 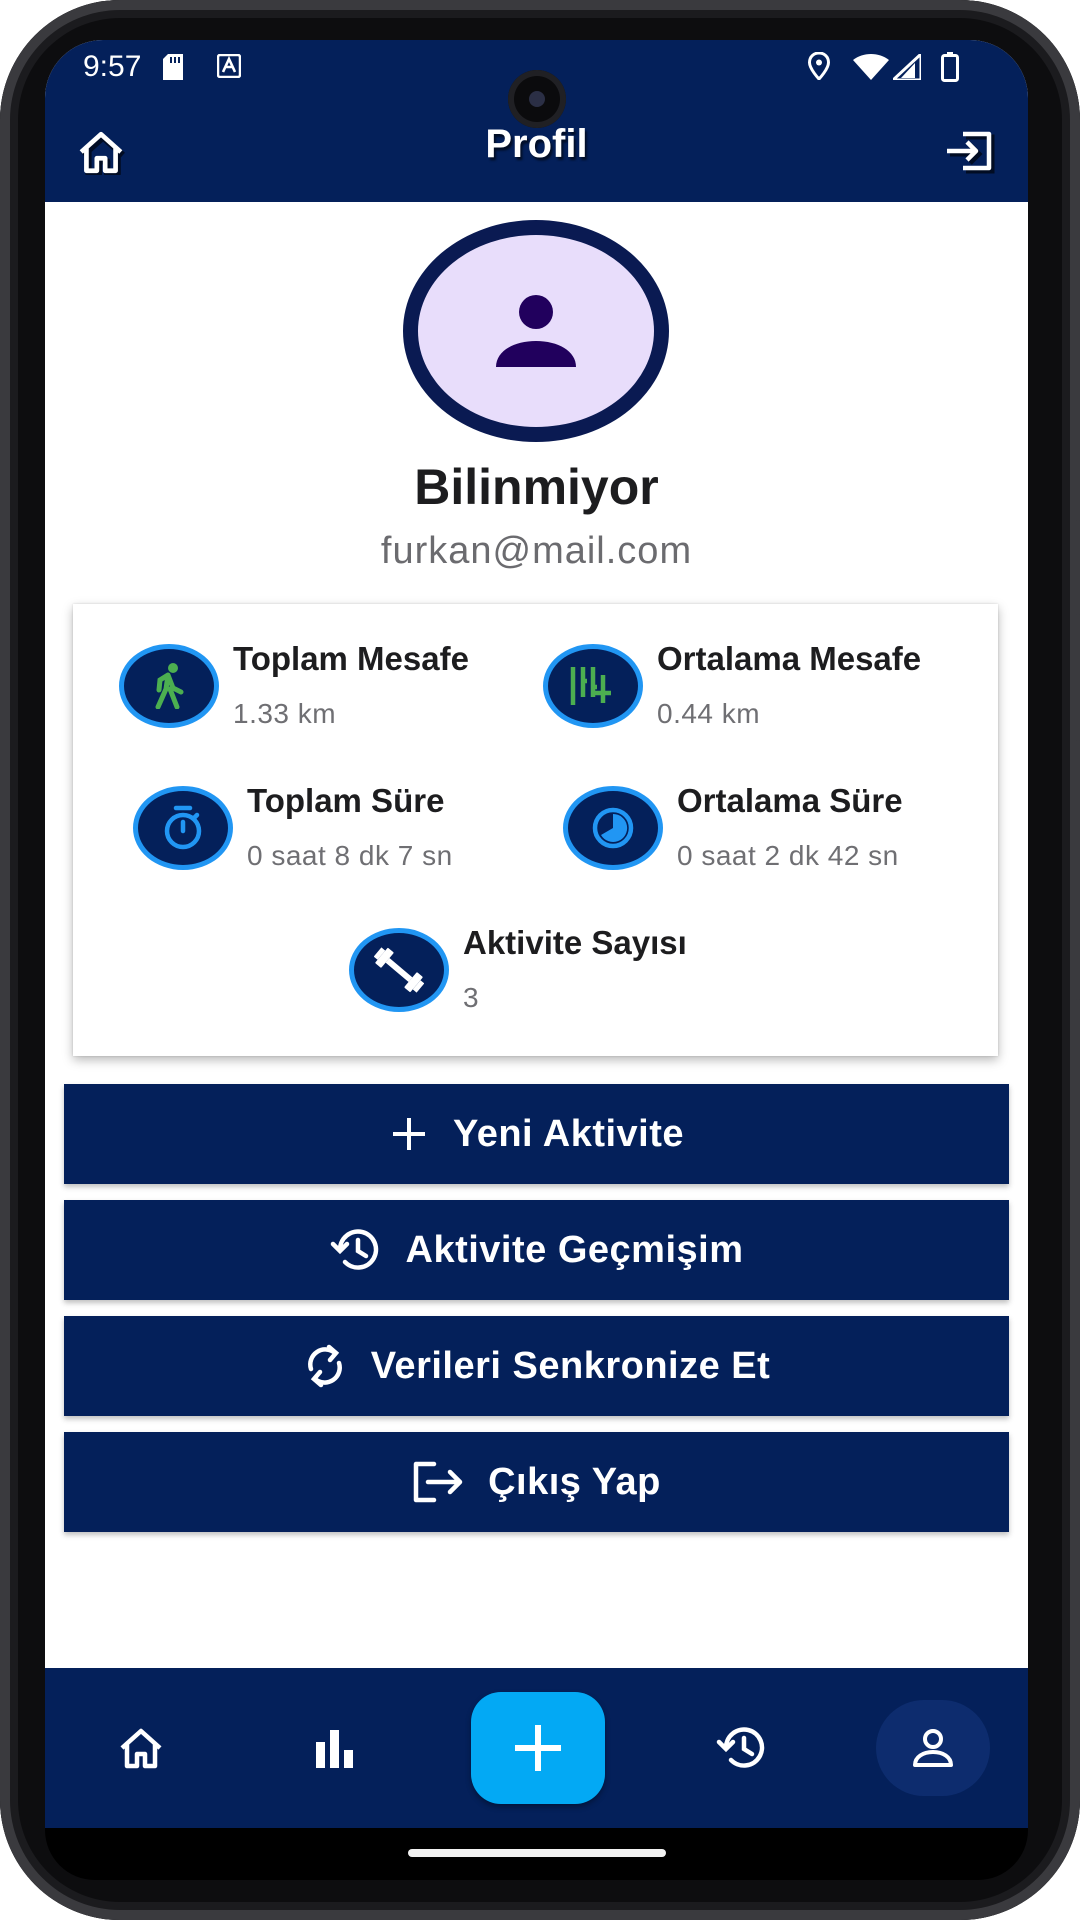 I want to click on nav-profile, so click(x=933, y=1748).